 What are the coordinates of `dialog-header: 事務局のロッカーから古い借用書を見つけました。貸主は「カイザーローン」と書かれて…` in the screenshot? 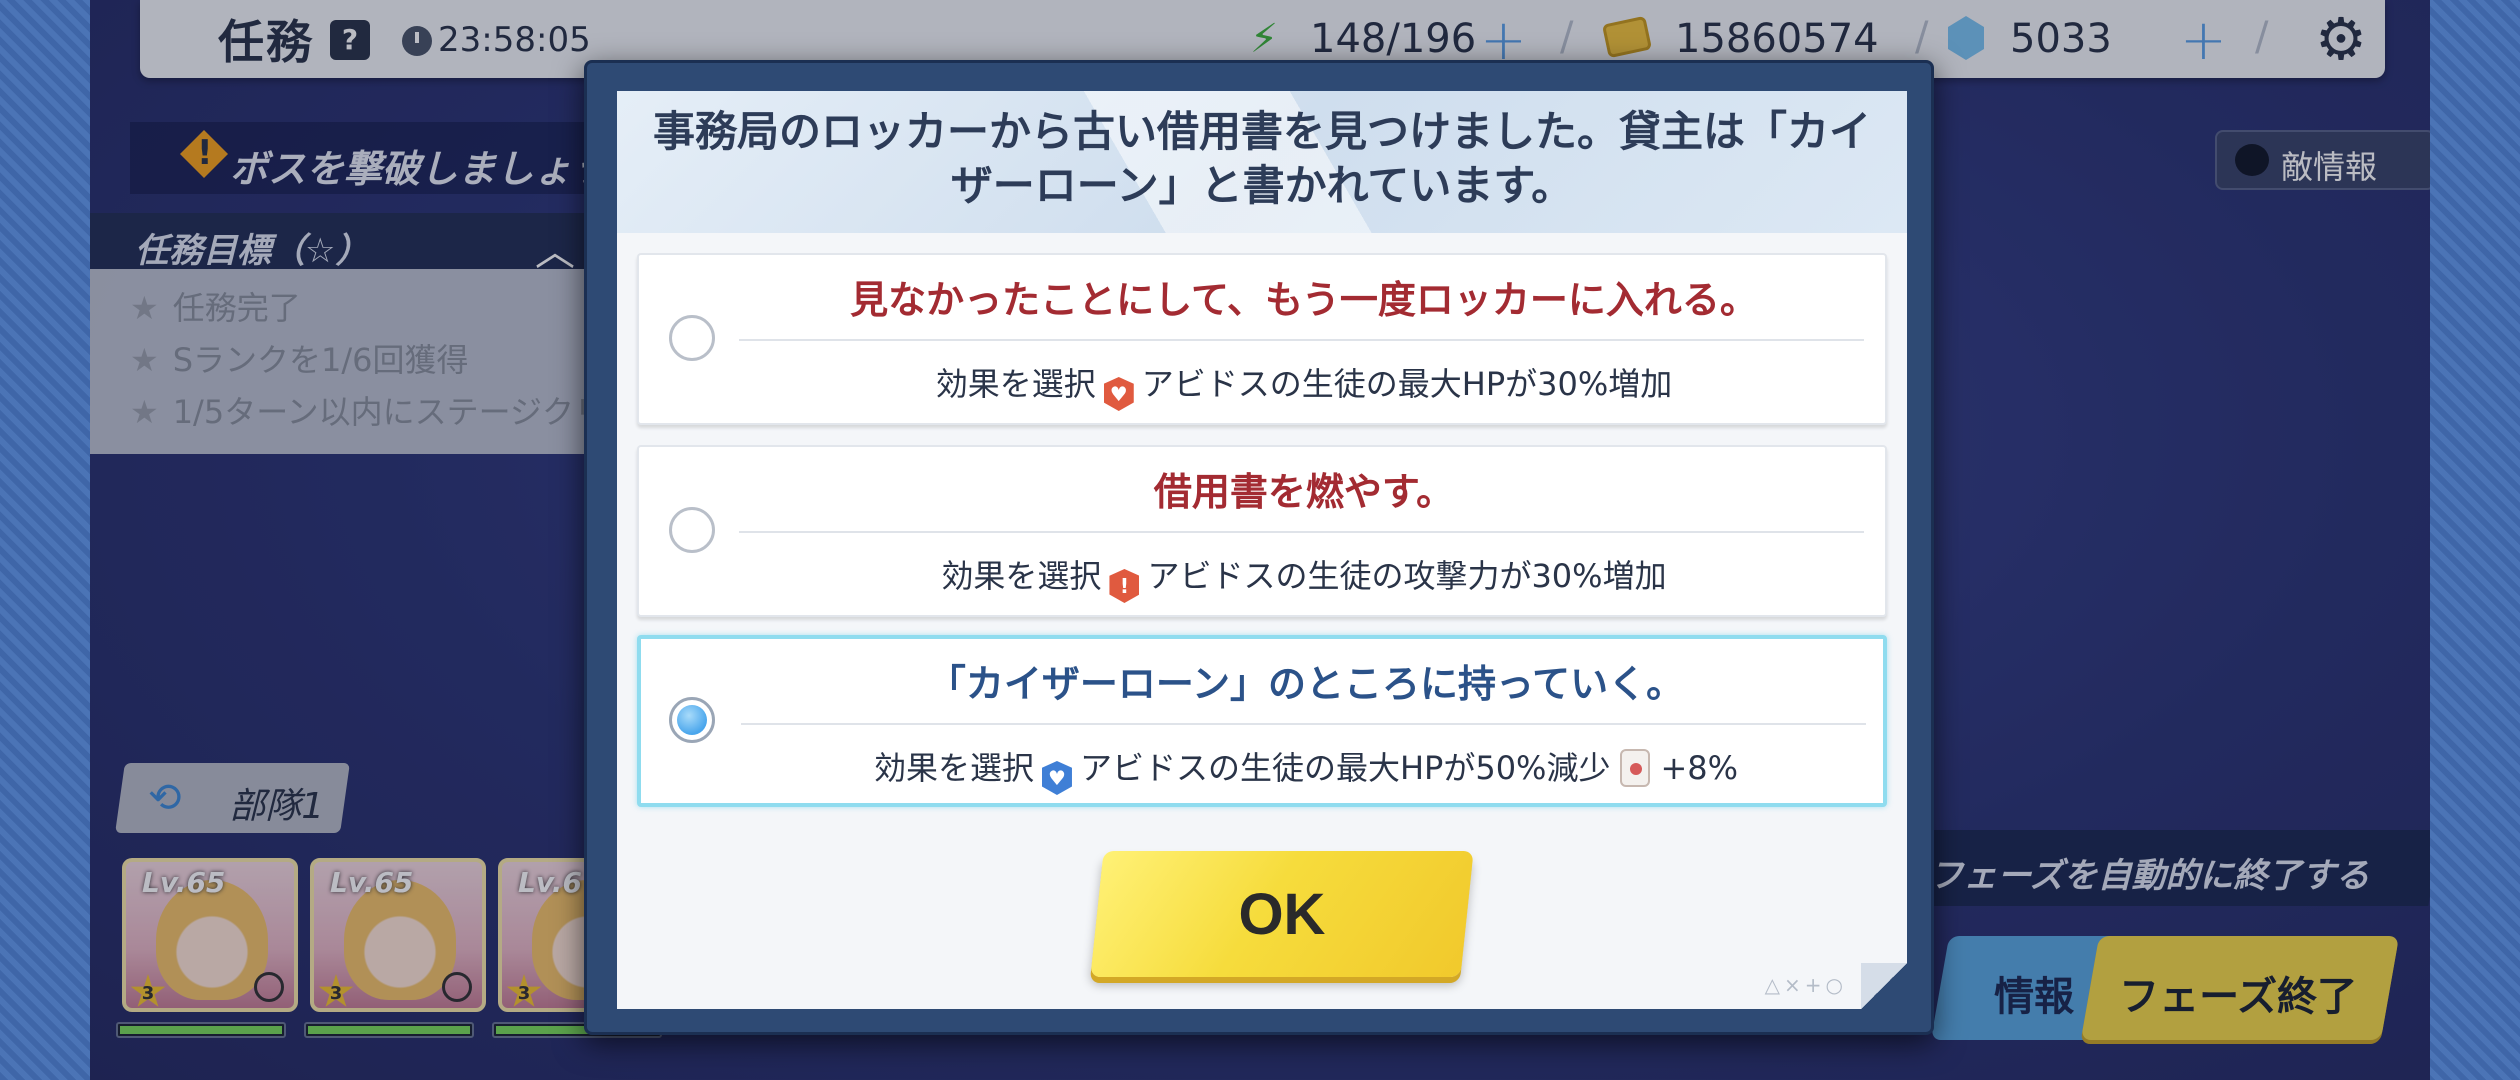 It's located at (1262, 162).